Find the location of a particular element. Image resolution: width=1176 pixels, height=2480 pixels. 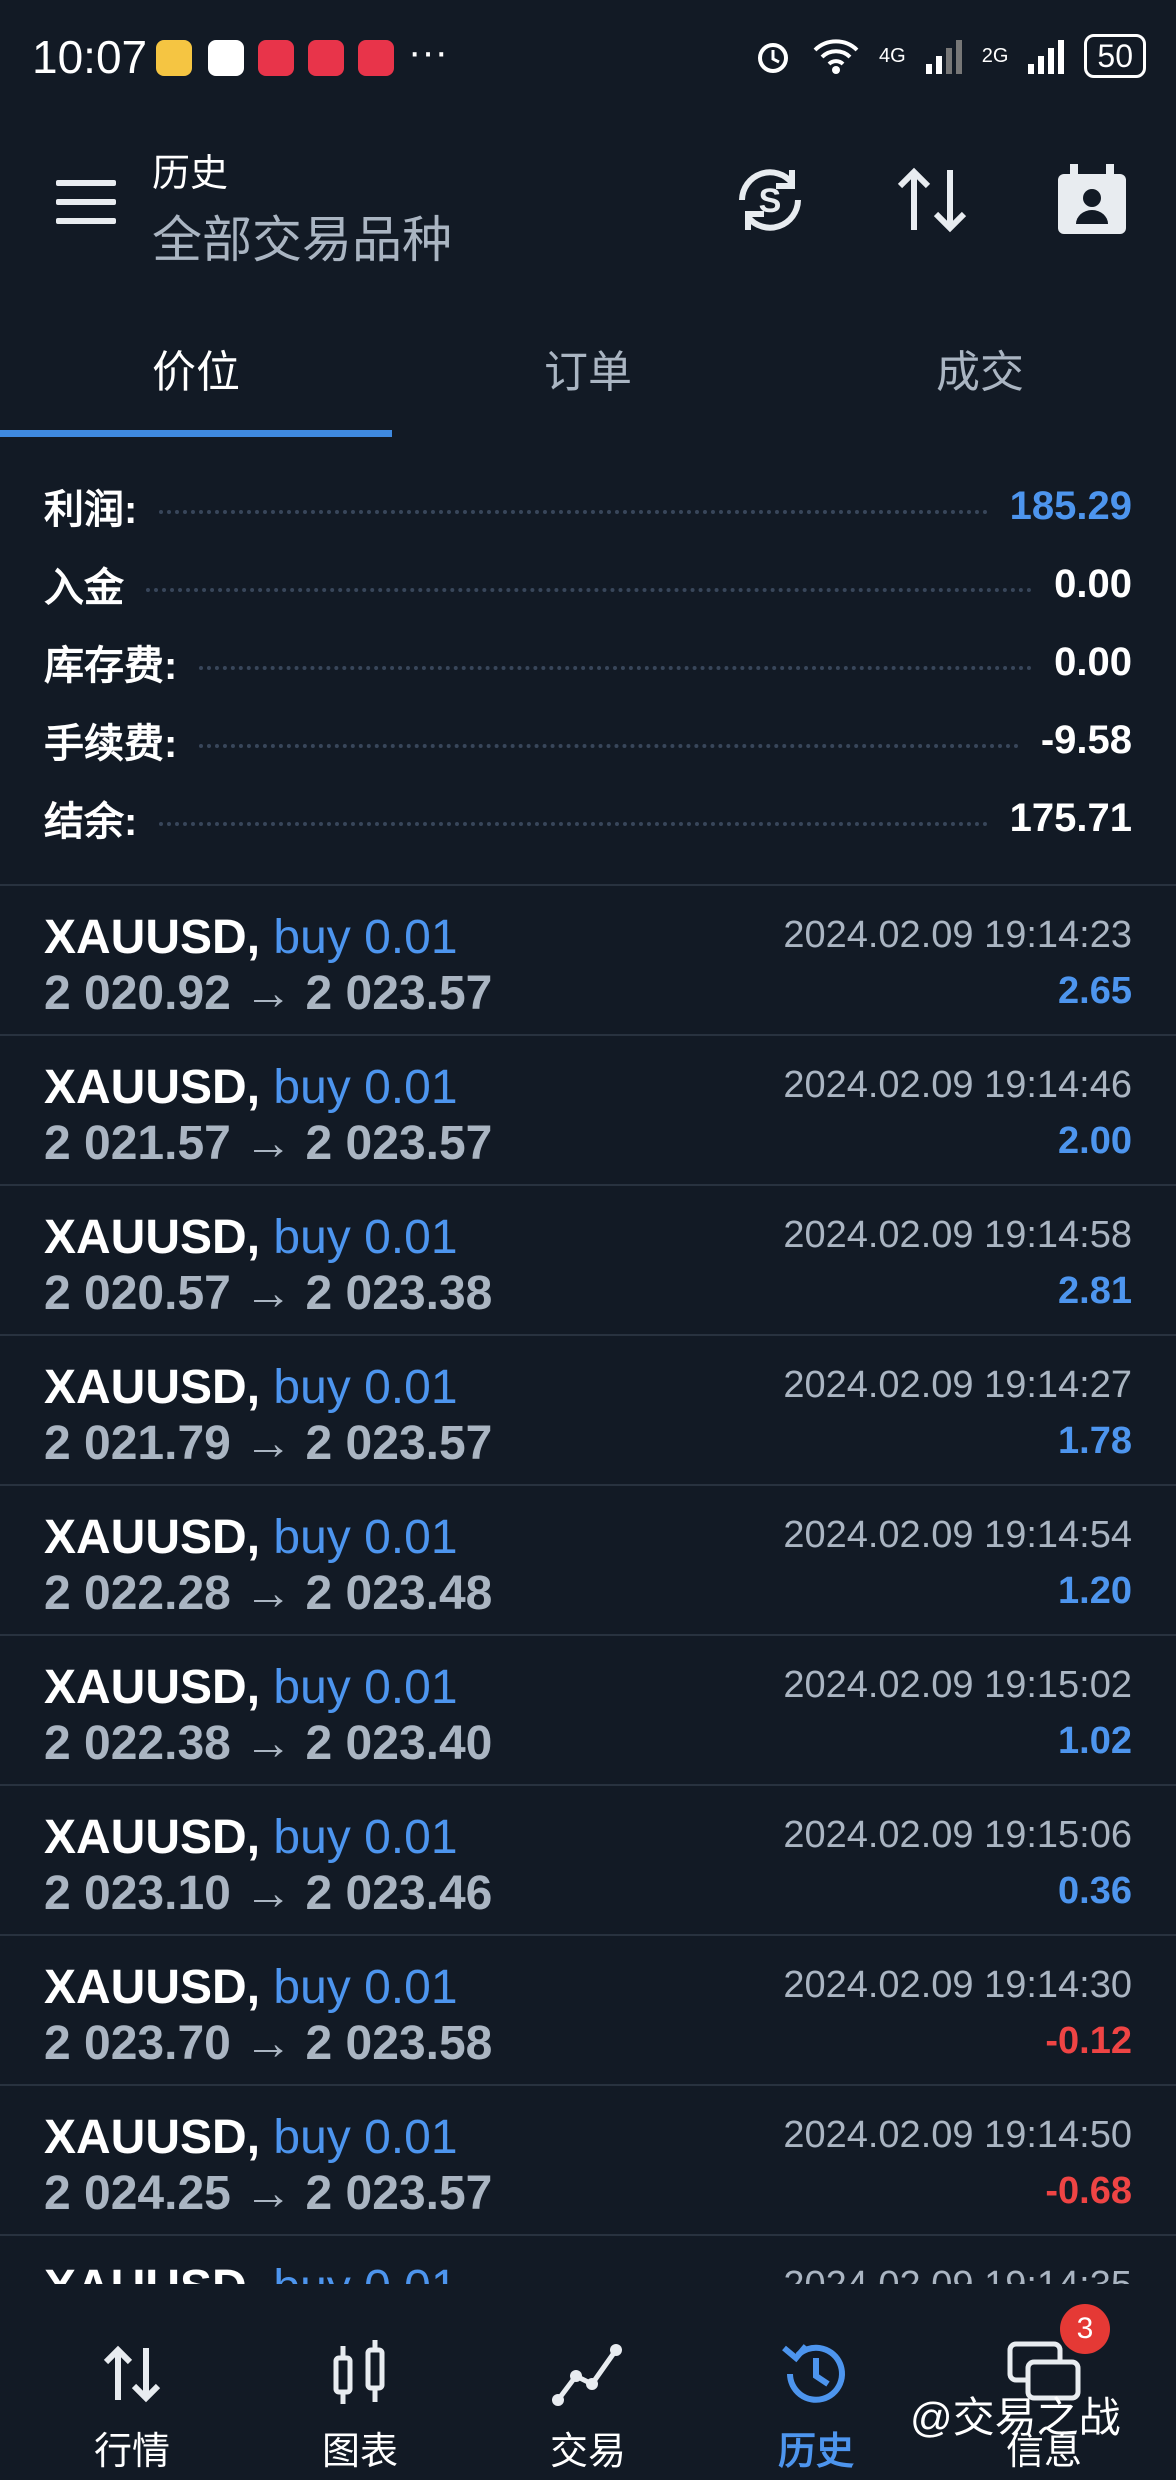

trade-icon is located at coordinates (587, 2375).